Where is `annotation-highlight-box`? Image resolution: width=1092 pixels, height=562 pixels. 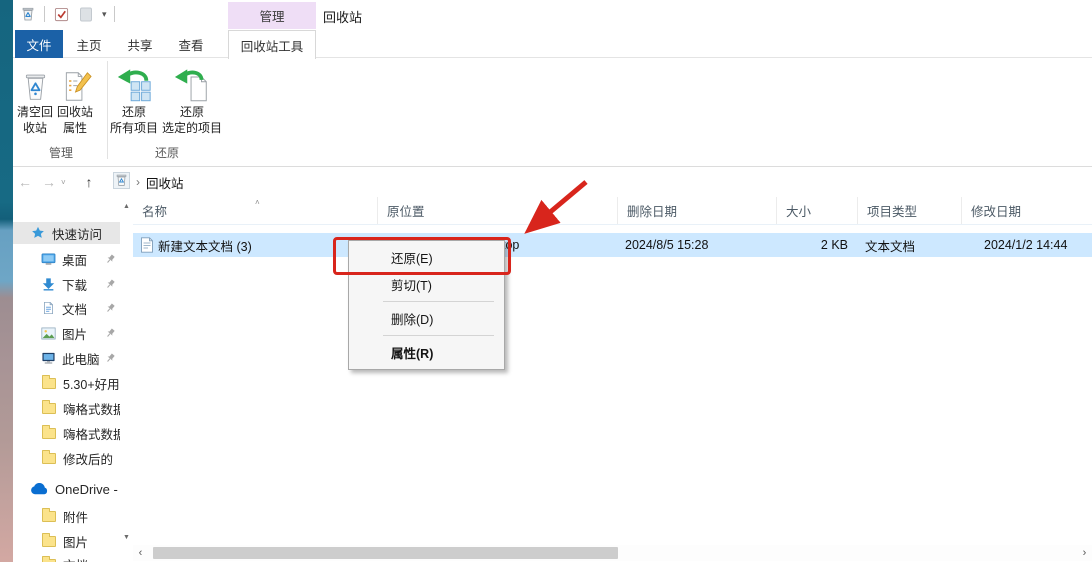
annotation-highlight-box is located at coordinates (422, 256).